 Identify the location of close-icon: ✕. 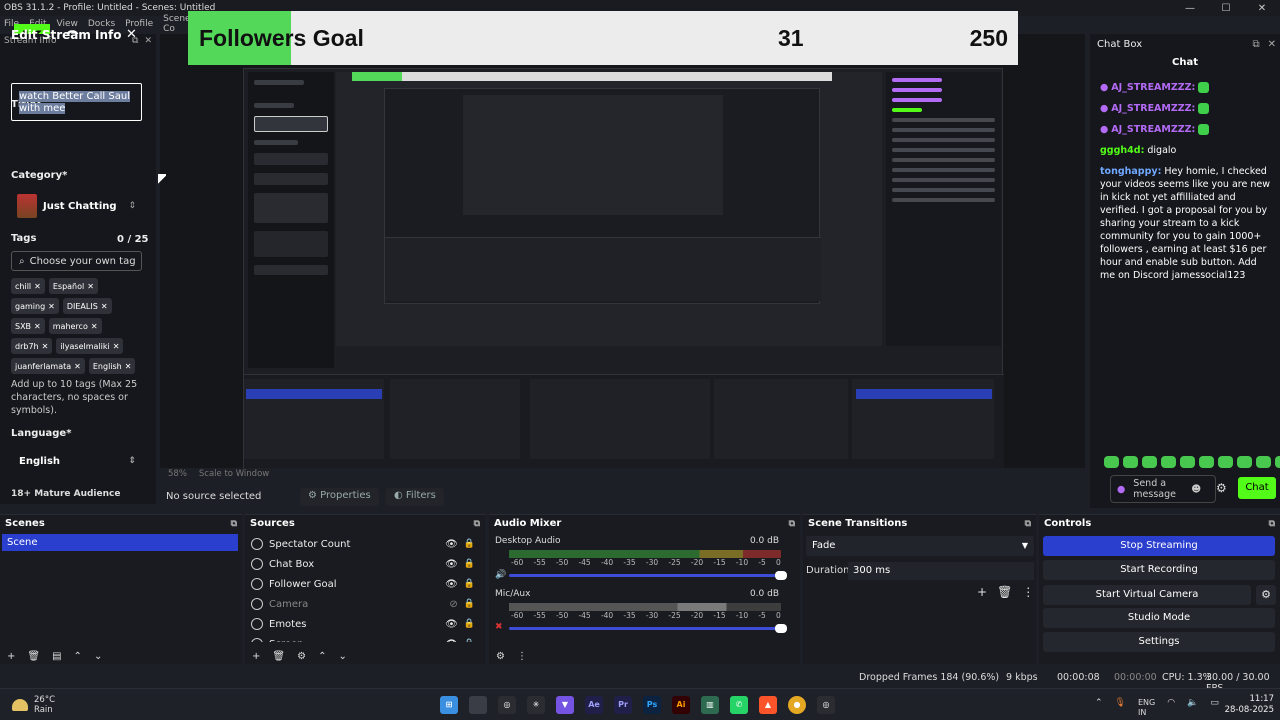
(131, 34).